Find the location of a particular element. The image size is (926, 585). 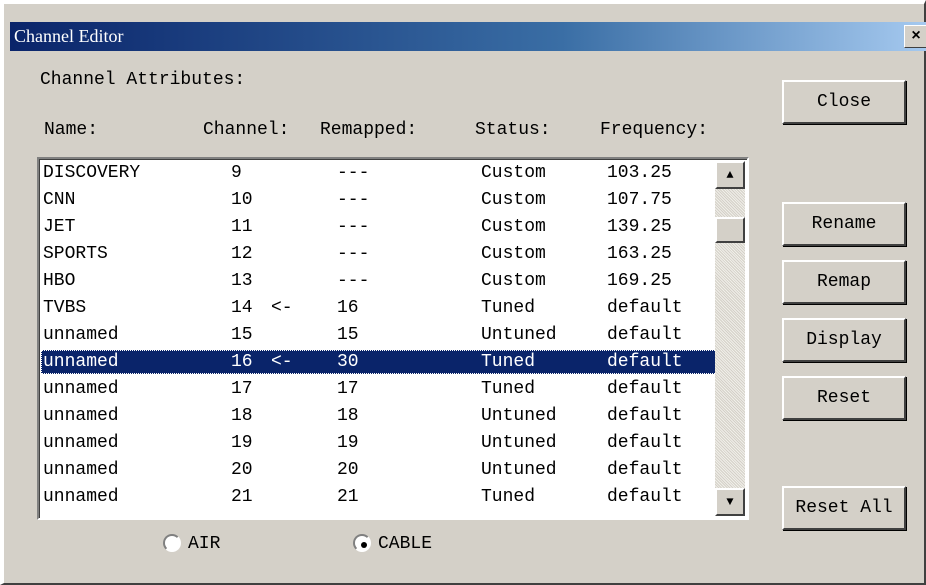

channel-name: SPORTS is located at coordinates (75, 254).